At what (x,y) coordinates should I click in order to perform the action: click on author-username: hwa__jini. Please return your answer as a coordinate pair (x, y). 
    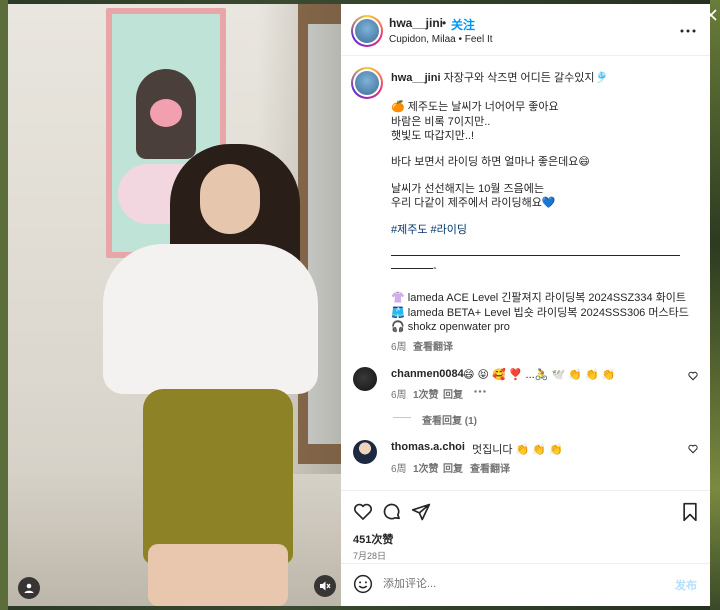
    Looking at the image, I should click on (416, 23).